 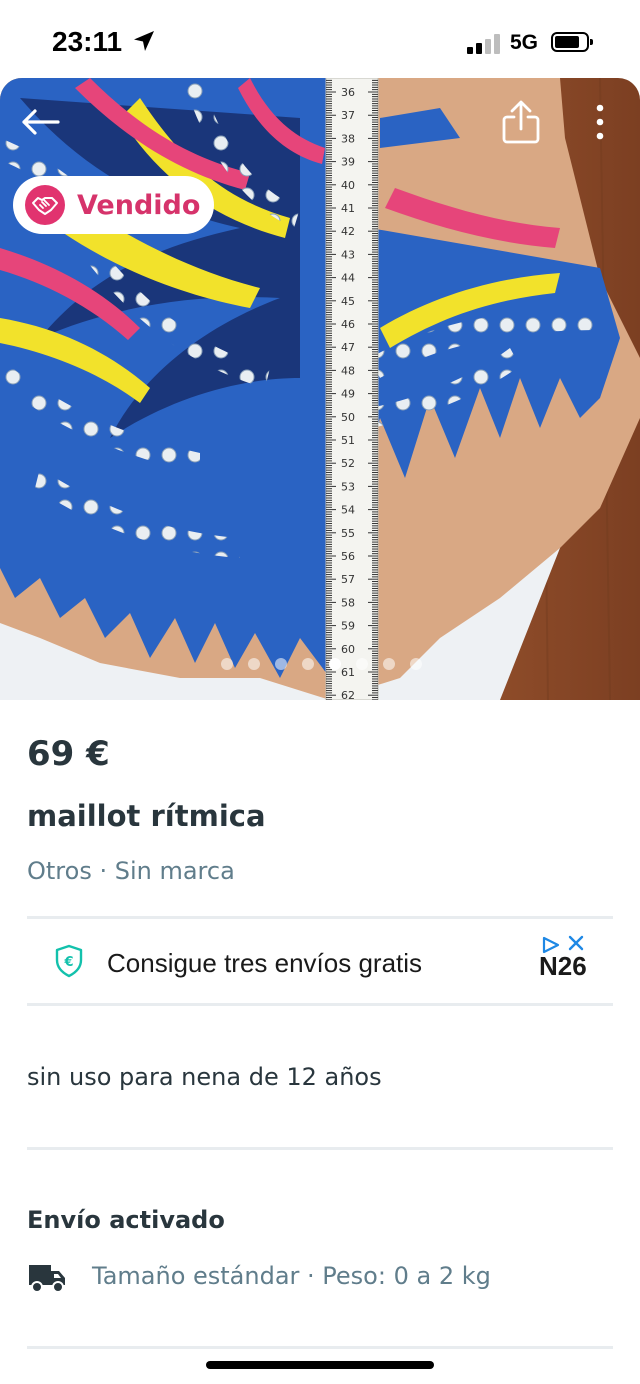 I want to click on tape-number: 37, so click(x=348, y=115).